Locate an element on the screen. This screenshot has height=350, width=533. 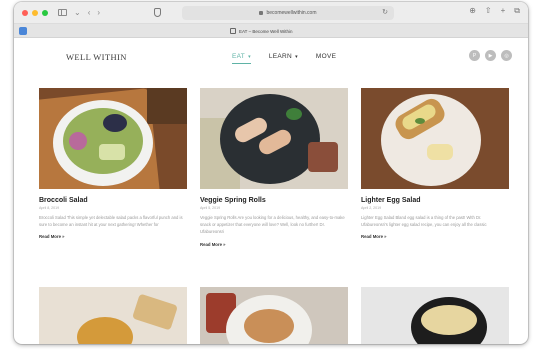
youtube-icon: ▶ is located at coordinates (490, 55).